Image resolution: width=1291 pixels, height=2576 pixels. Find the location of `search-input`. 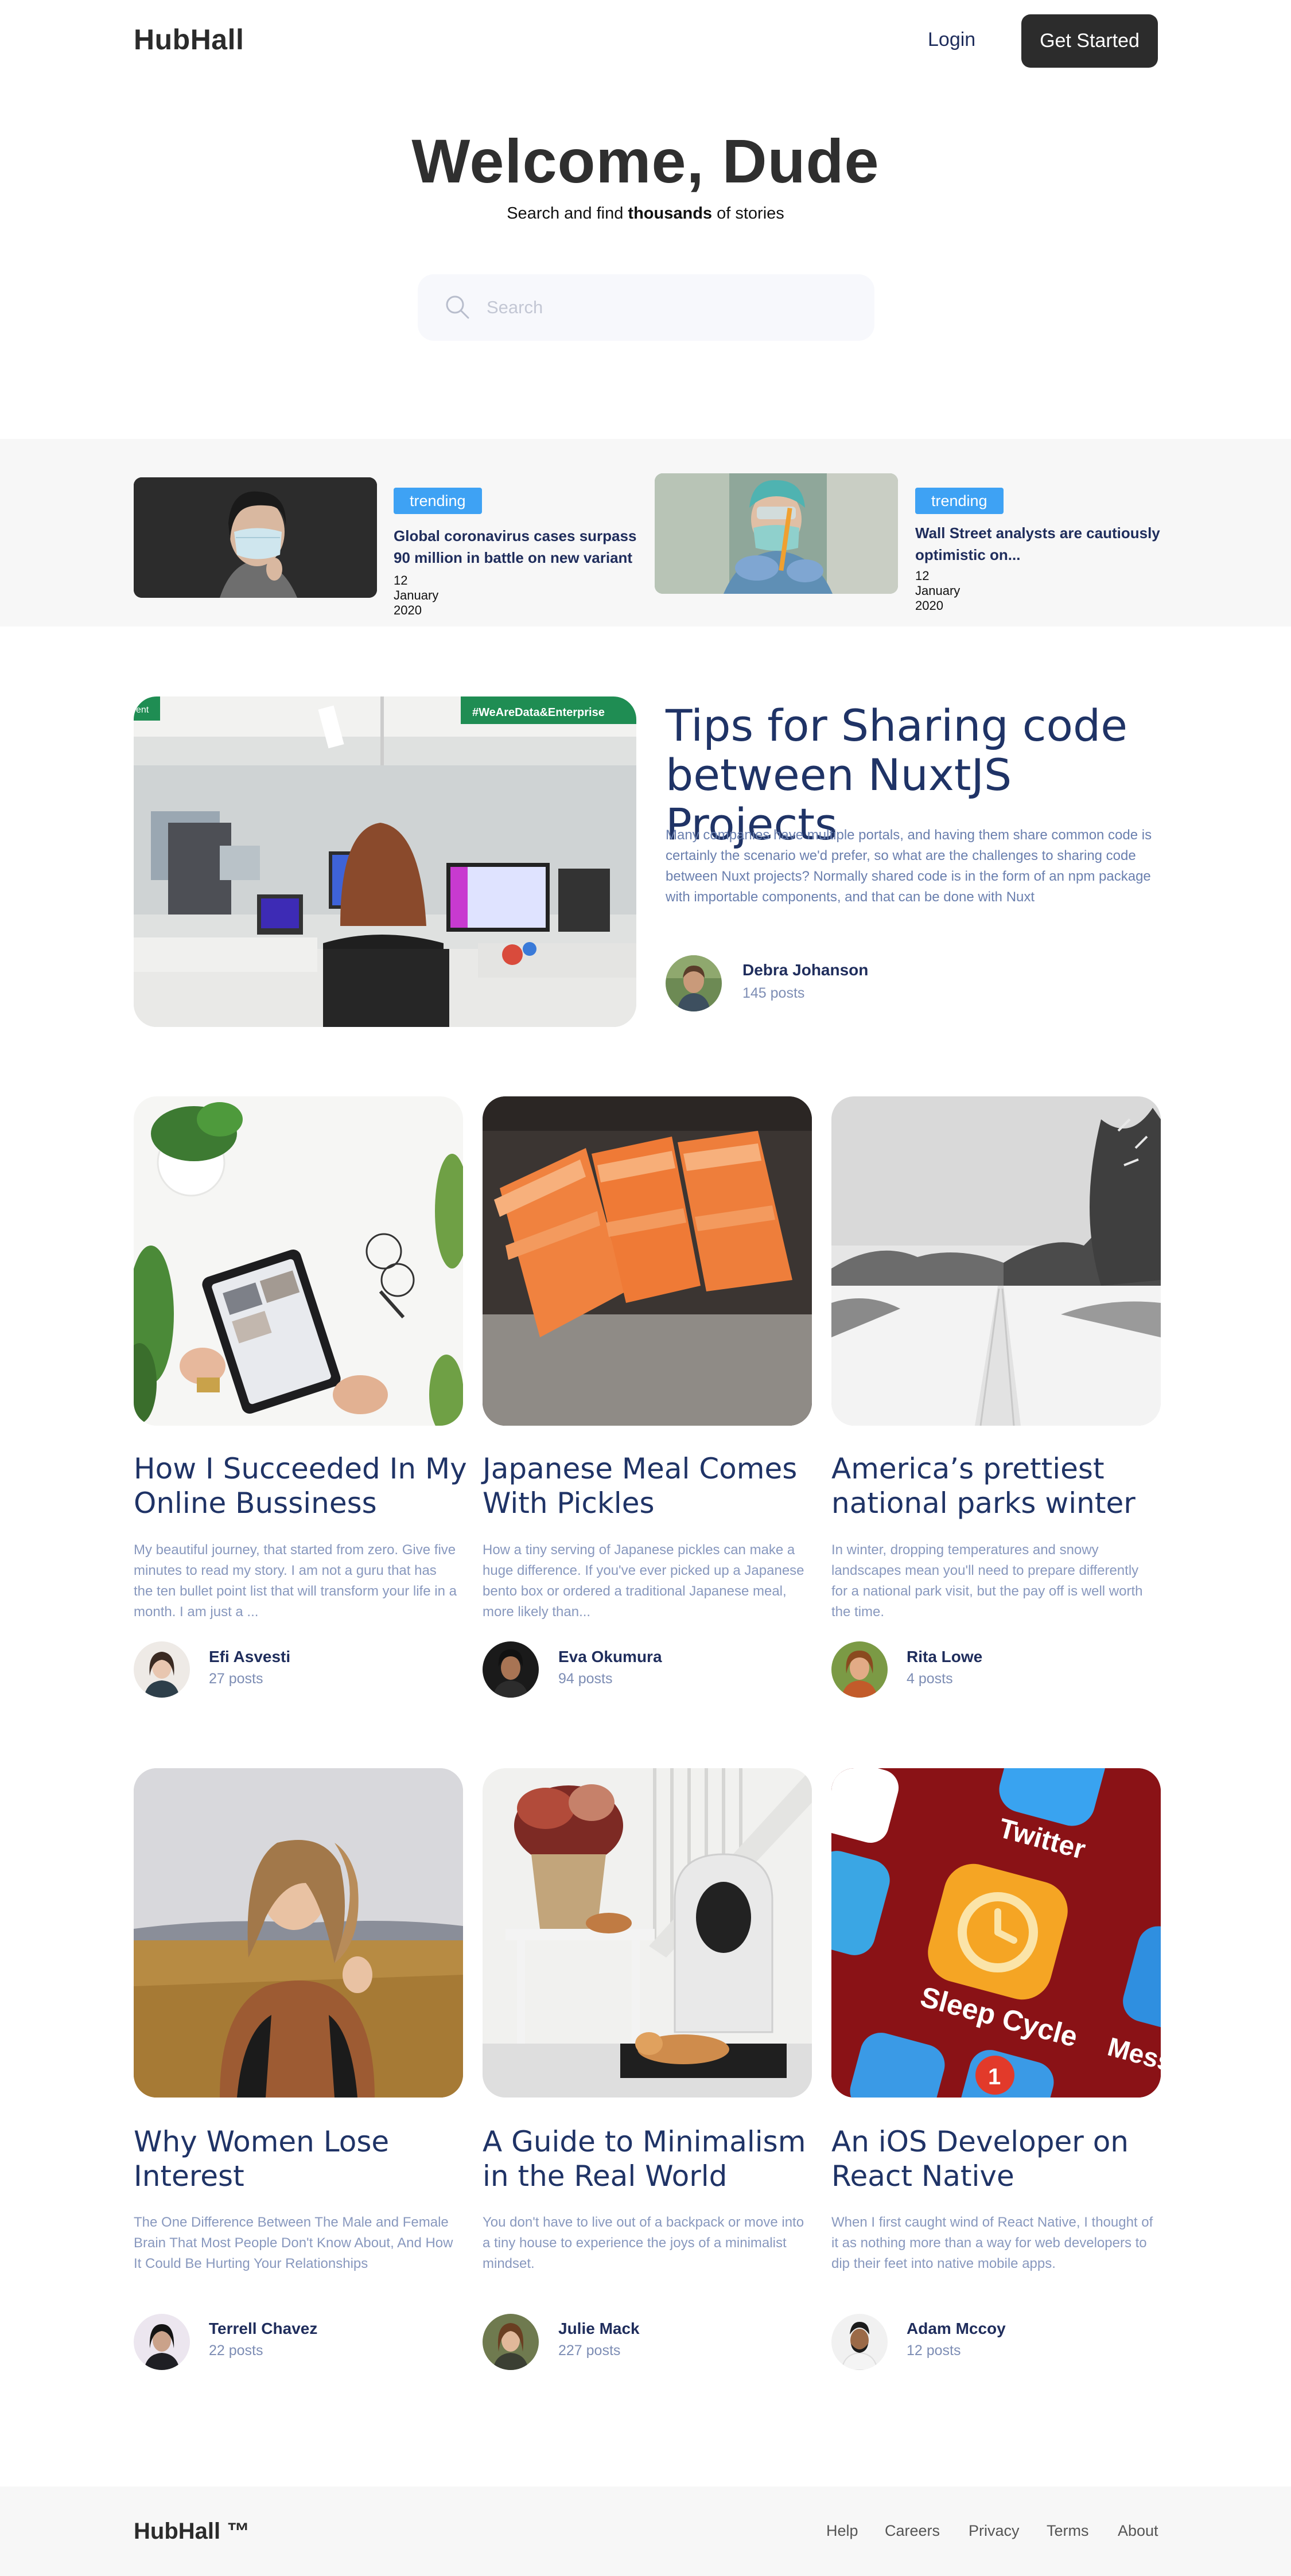

search-input is located at coordinates (670, 307).